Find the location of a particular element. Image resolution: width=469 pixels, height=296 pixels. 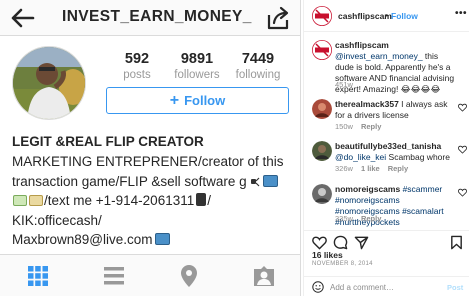

like-heart-icon is located at coordinates (319, 242).